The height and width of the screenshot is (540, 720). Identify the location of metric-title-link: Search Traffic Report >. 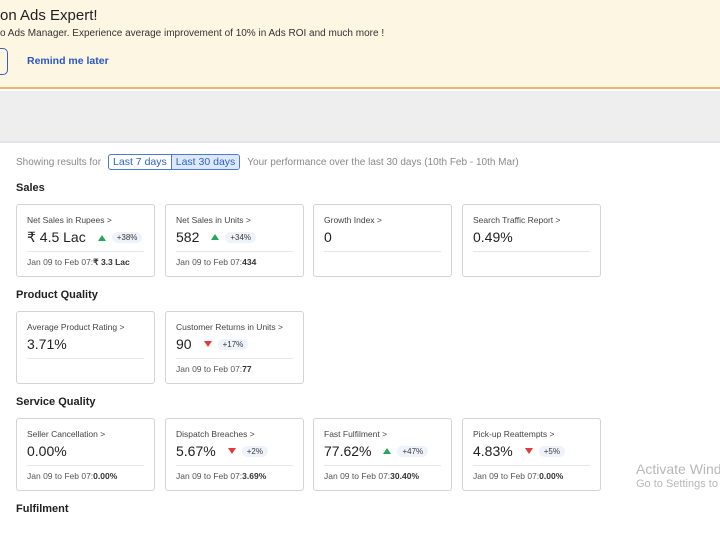
(516, 220).